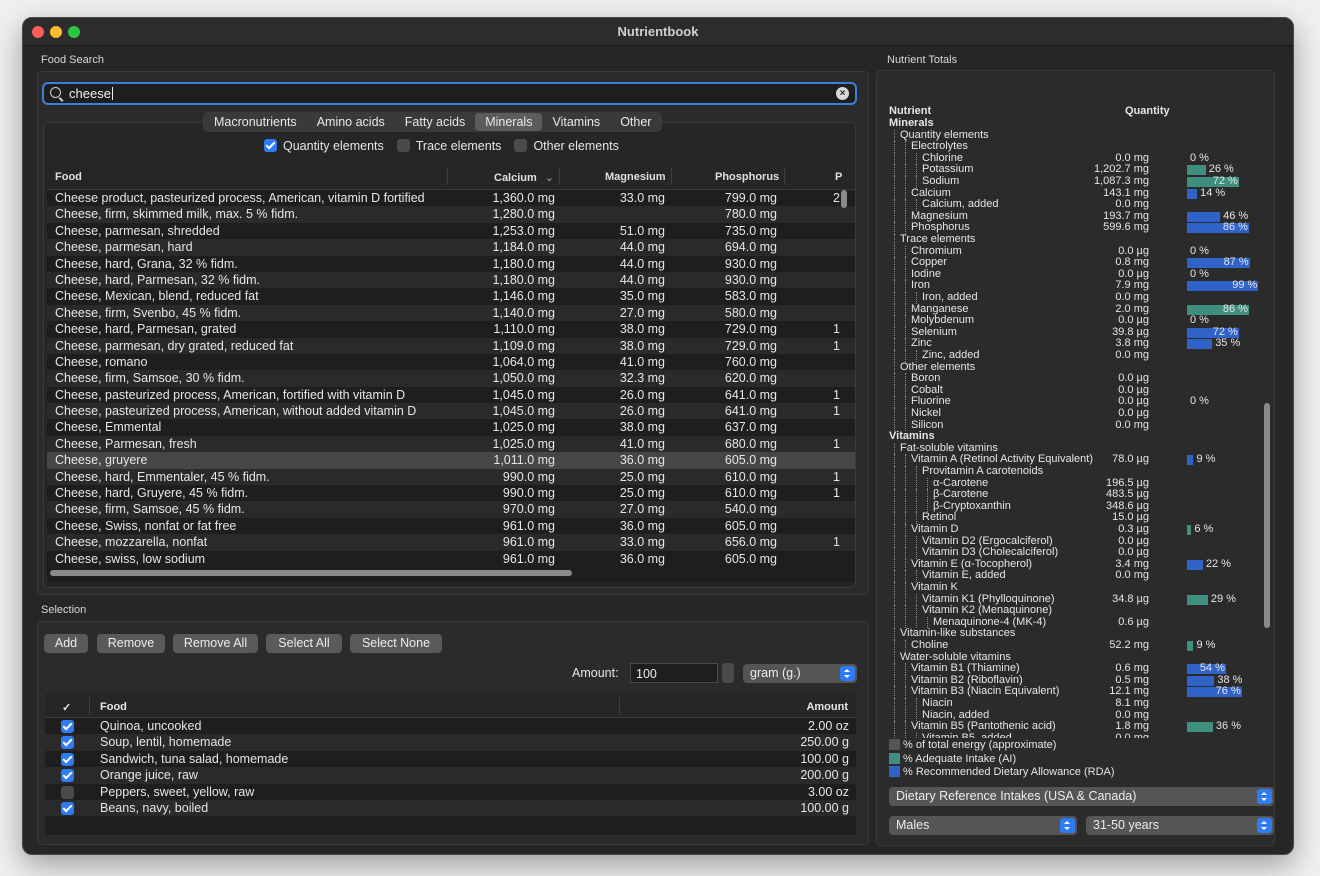 The height and width of the screenshot is (876, 1320). What do you see at coordinates (1074, 123) in the screenshot?
I see `nutrient-row-minerals: Minerals` at bounding box center [1074, 123].